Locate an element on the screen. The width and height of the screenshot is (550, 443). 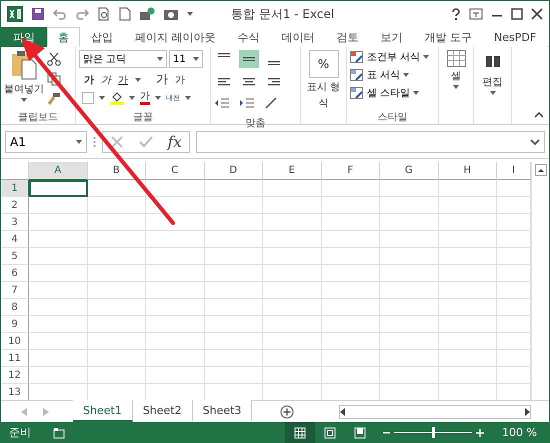
zoom-in-icon is located at coordinates (480, 432).